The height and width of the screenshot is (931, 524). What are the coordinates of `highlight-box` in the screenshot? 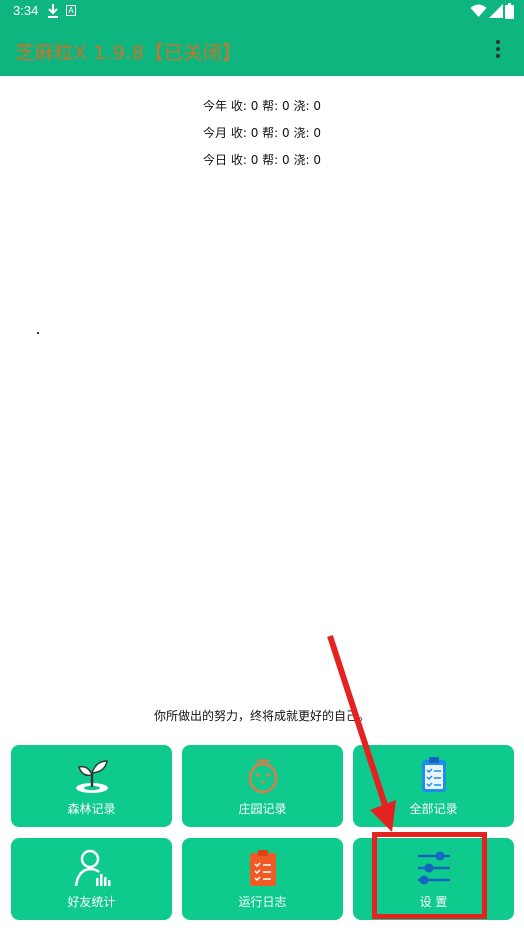 It's located at (429, 875).